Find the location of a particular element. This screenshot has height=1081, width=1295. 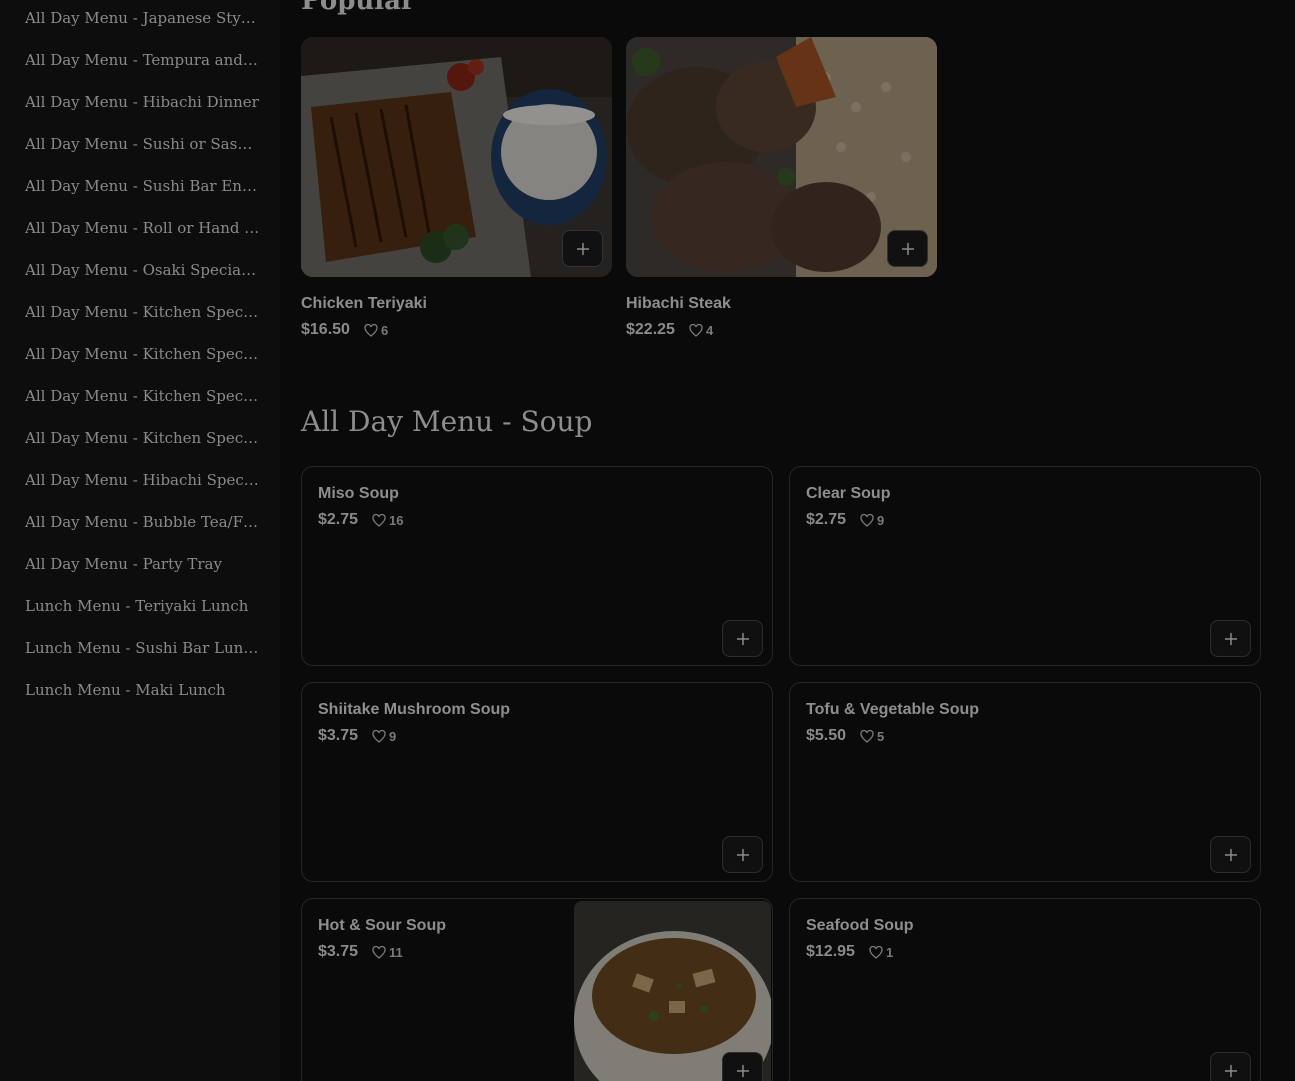

item-price: $22.25 is located at coordinates (650, 329).